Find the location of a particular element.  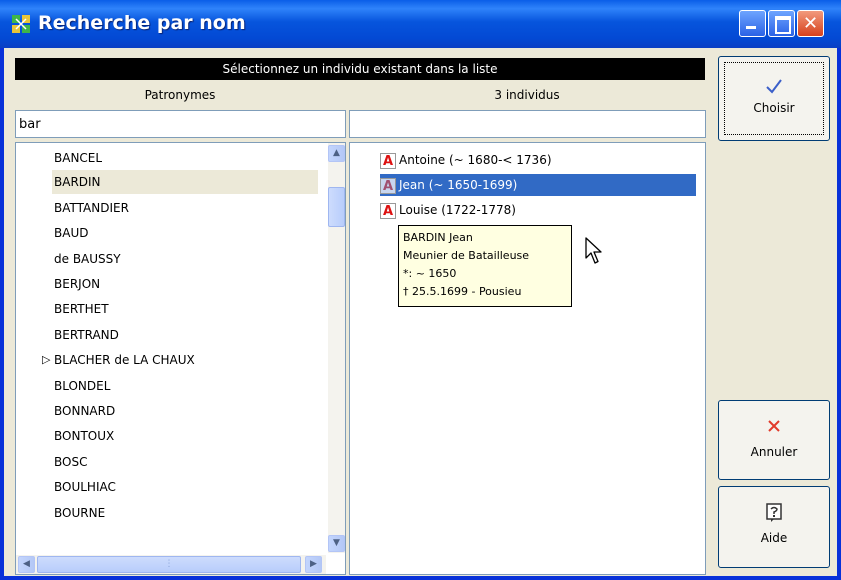

focus-rectangle is located at coordinates (774, 98).